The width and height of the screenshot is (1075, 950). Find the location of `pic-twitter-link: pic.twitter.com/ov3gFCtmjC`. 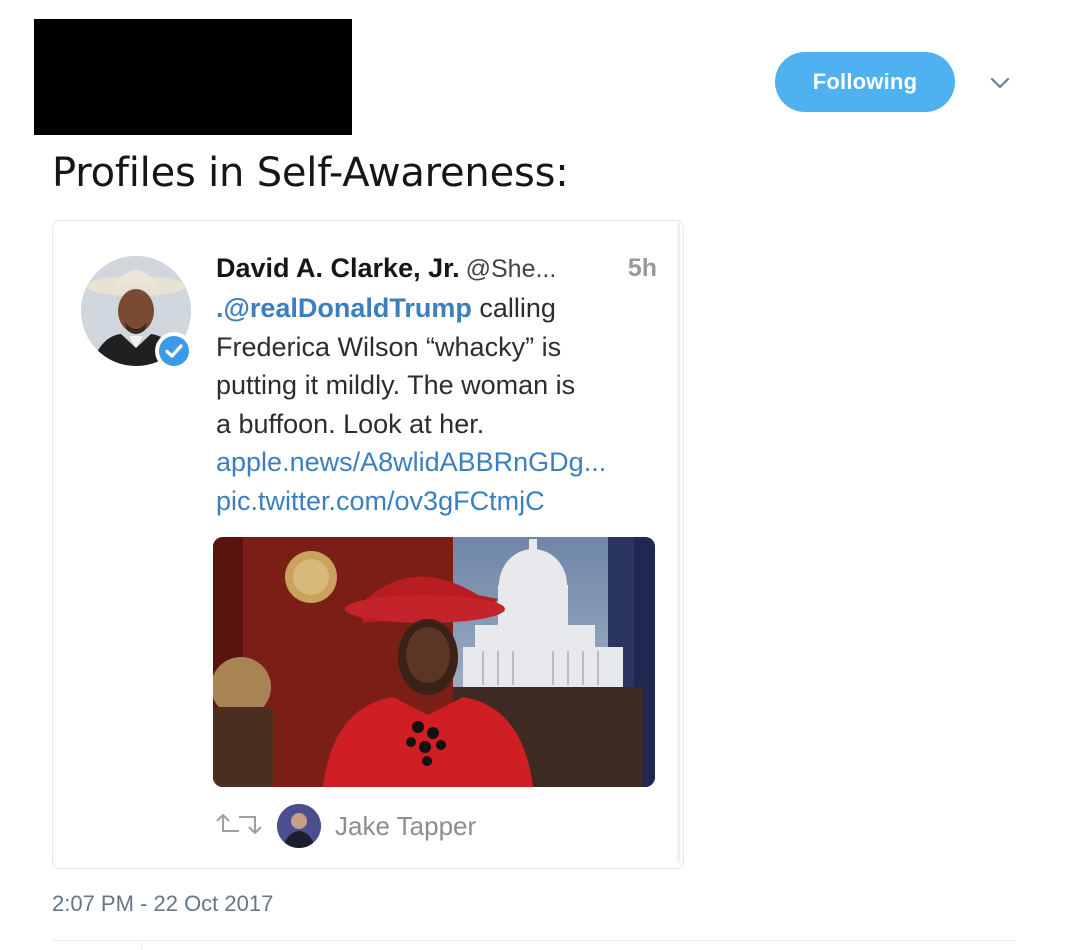

pic-twitter-link: pic.twitter.com/ov3gFCtmjC is located at coordinates (380, 500).